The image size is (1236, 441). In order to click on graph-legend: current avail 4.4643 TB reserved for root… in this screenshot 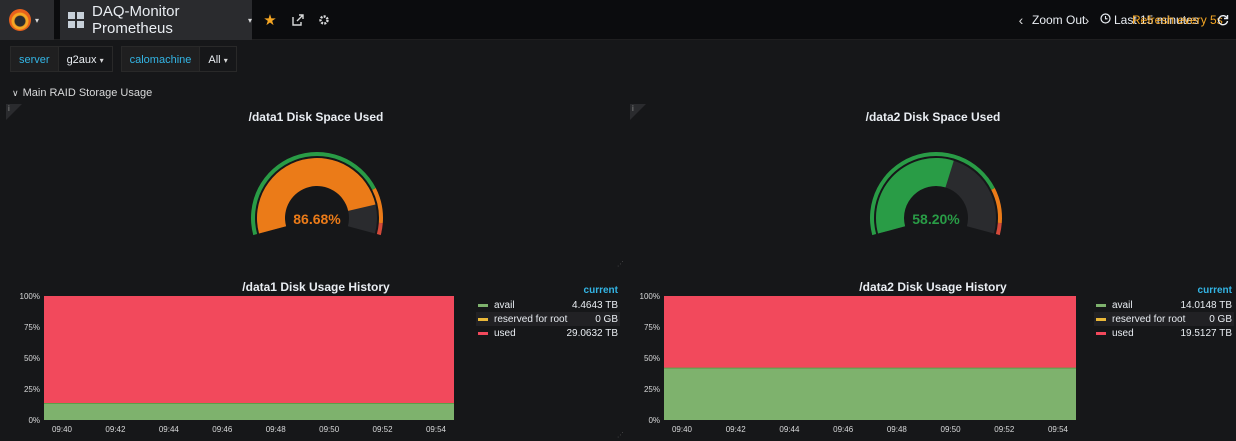, I will do `click(548, 312)`.